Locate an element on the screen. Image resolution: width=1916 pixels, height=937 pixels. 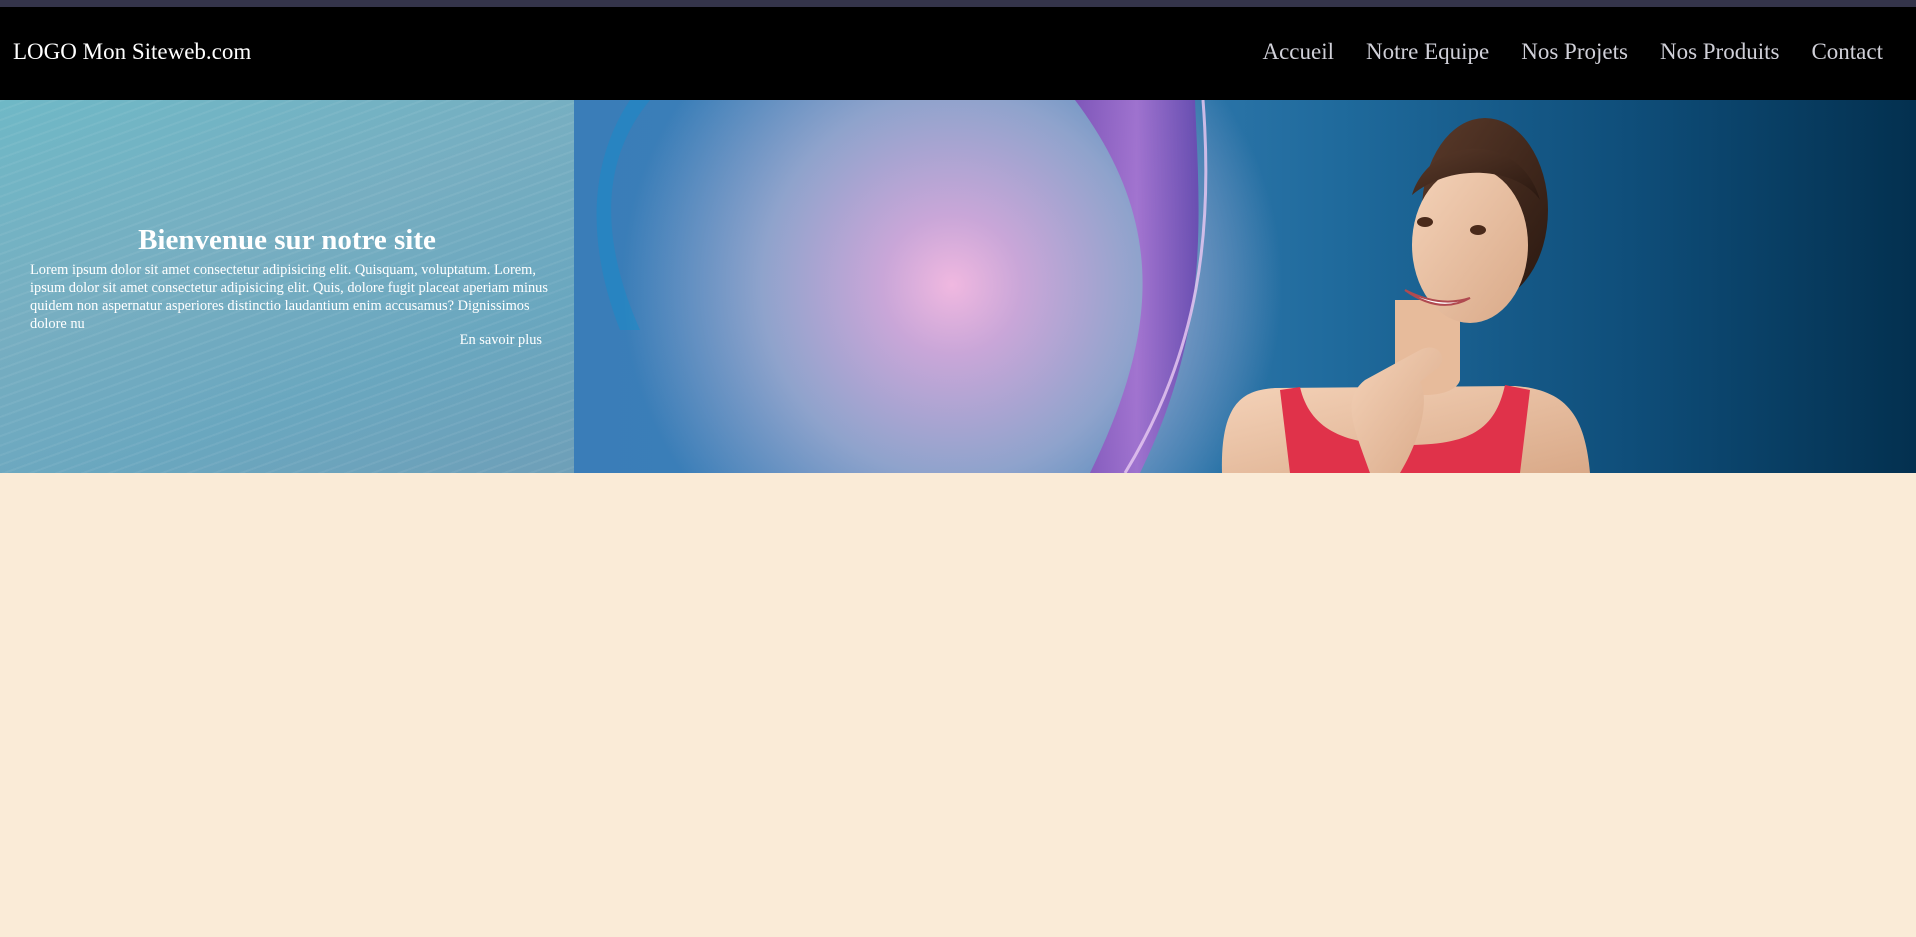
nav-link-products: Nos Produits is located at coordinates (1720, 52).